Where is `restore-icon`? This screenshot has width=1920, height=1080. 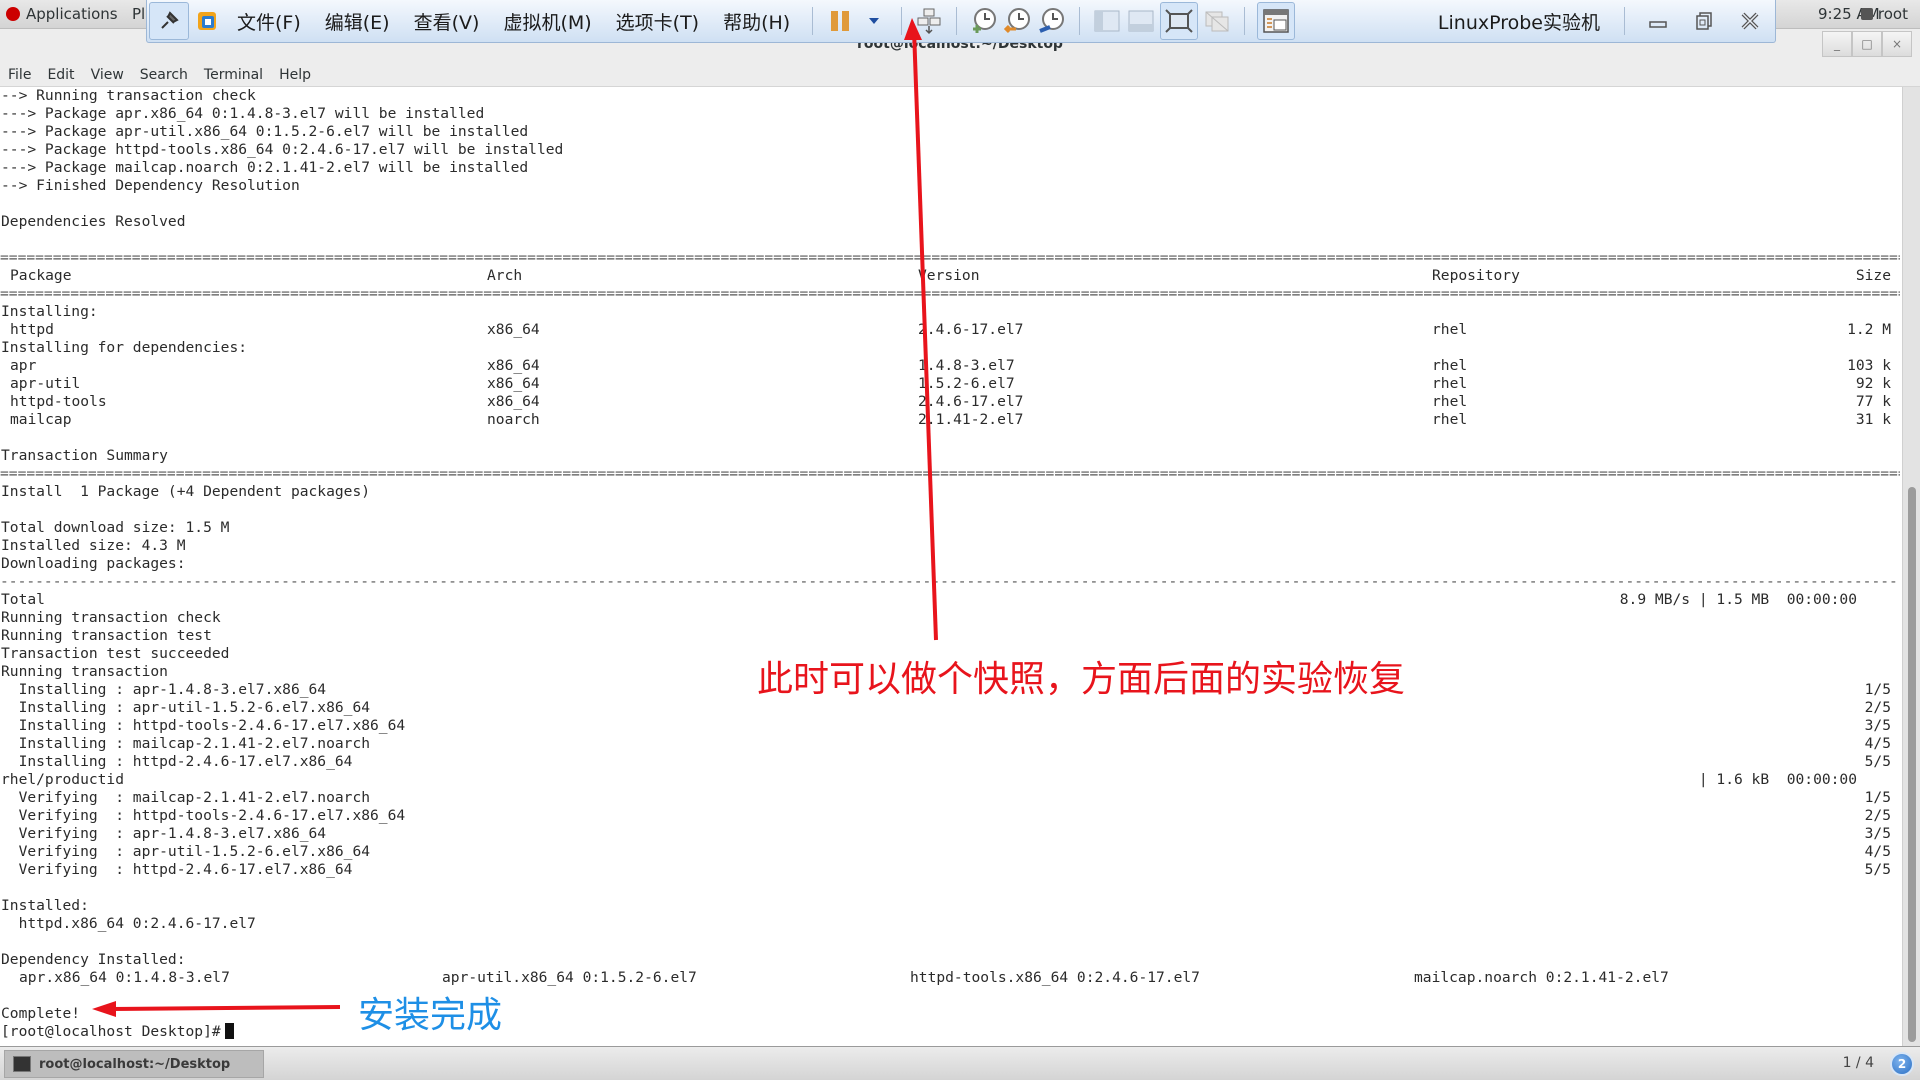
restore-icon is located at coordinates (1704, 21).